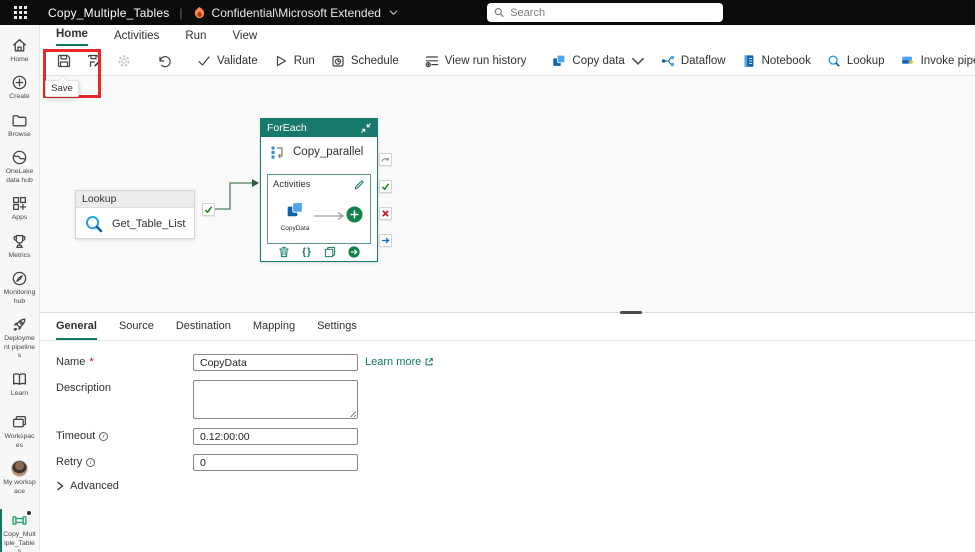 This screenshot has height=552, width=975. Describe the element at coordinates (64, 61) in the screenshot. I see `save-button` at that location.